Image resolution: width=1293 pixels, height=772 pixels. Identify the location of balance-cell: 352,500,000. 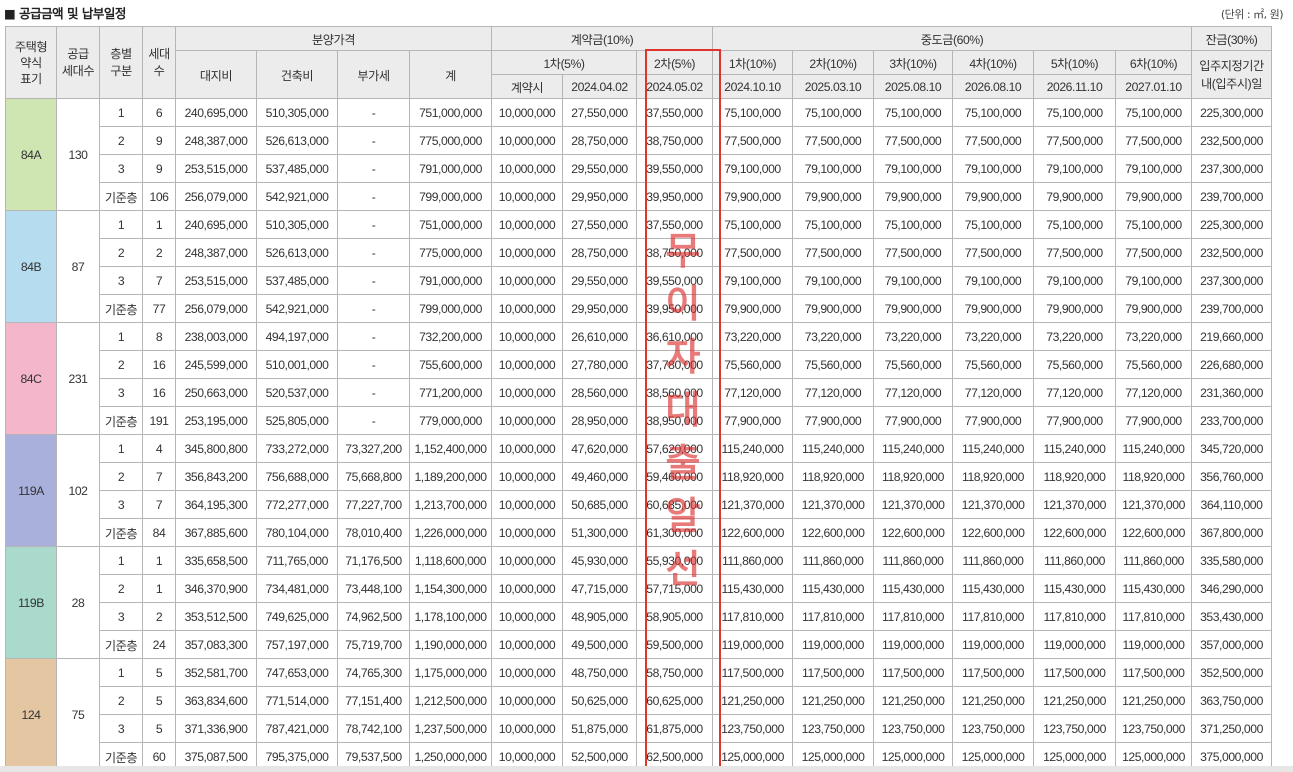
(1231, 672).